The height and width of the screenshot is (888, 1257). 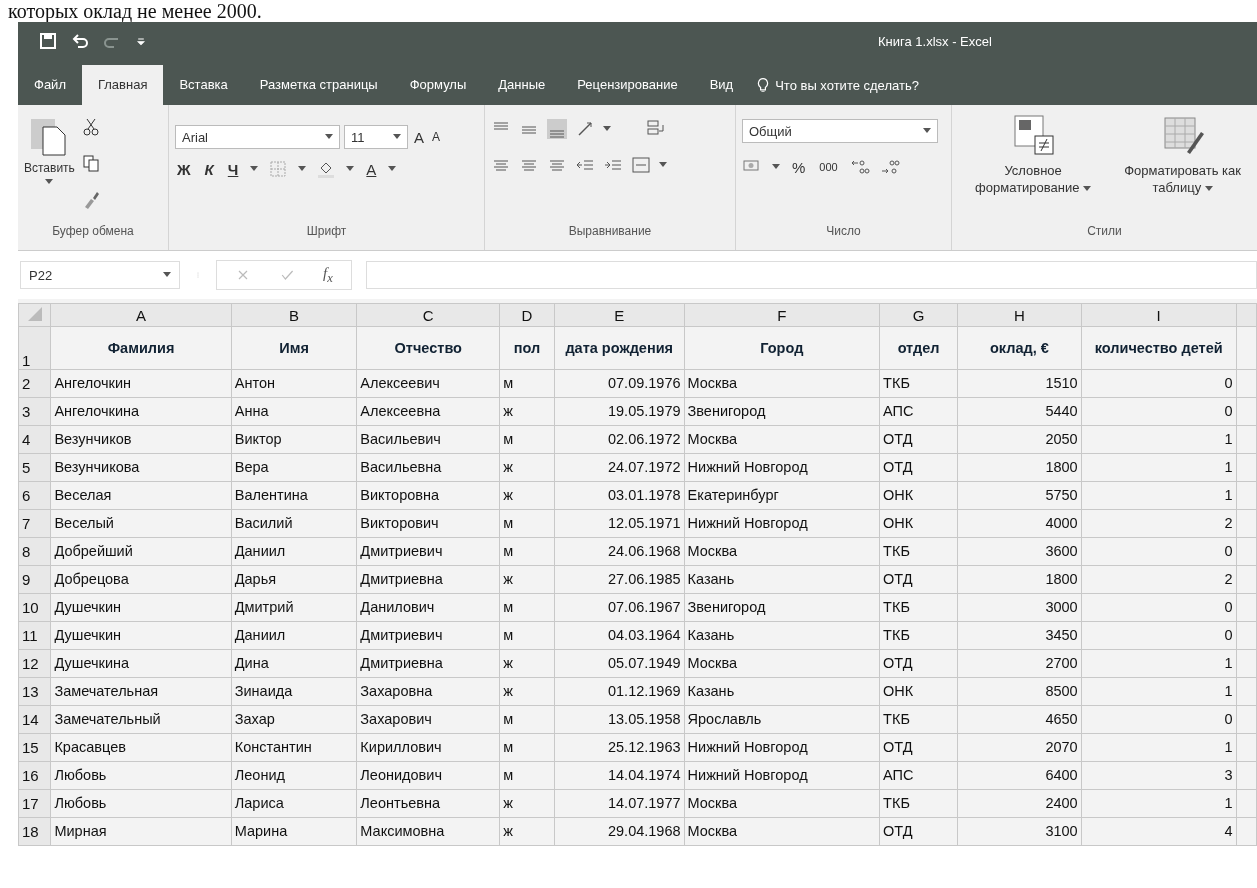 I want to click on font-size-field: 11, so click(x=376, y=137).